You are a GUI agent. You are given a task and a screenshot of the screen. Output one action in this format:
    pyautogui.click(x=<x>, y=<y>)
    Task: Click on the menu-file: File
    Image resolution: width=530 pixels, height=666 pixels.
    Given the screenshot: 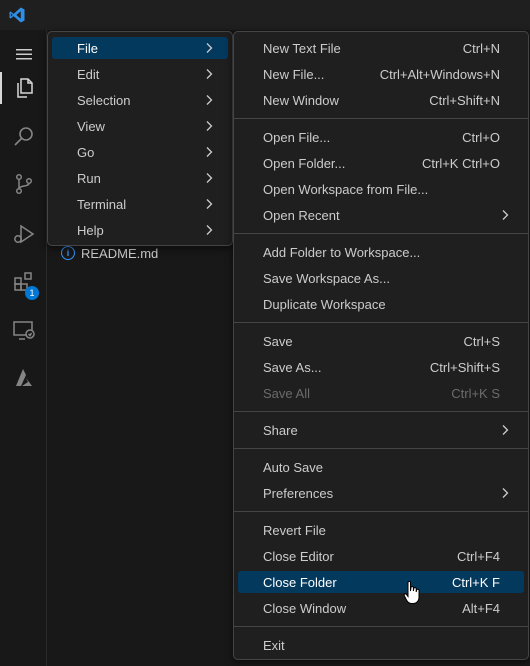 What is the action you would take?
    pyautogui.click(x=140, y=48)
    